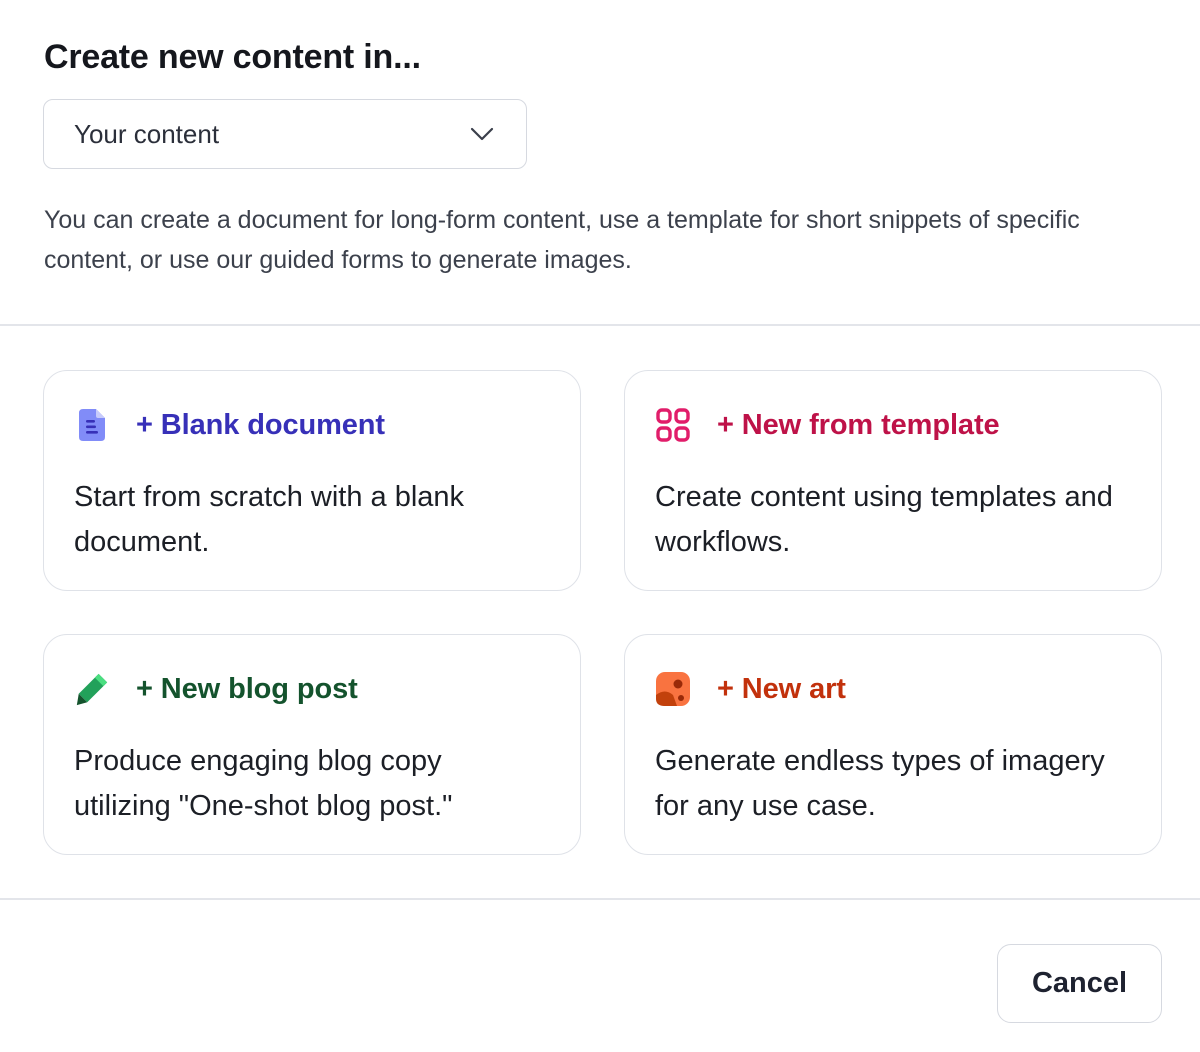 This screenshot has height=1052, width=1200. I want to click on location-select: Your content, so click(285, 134).